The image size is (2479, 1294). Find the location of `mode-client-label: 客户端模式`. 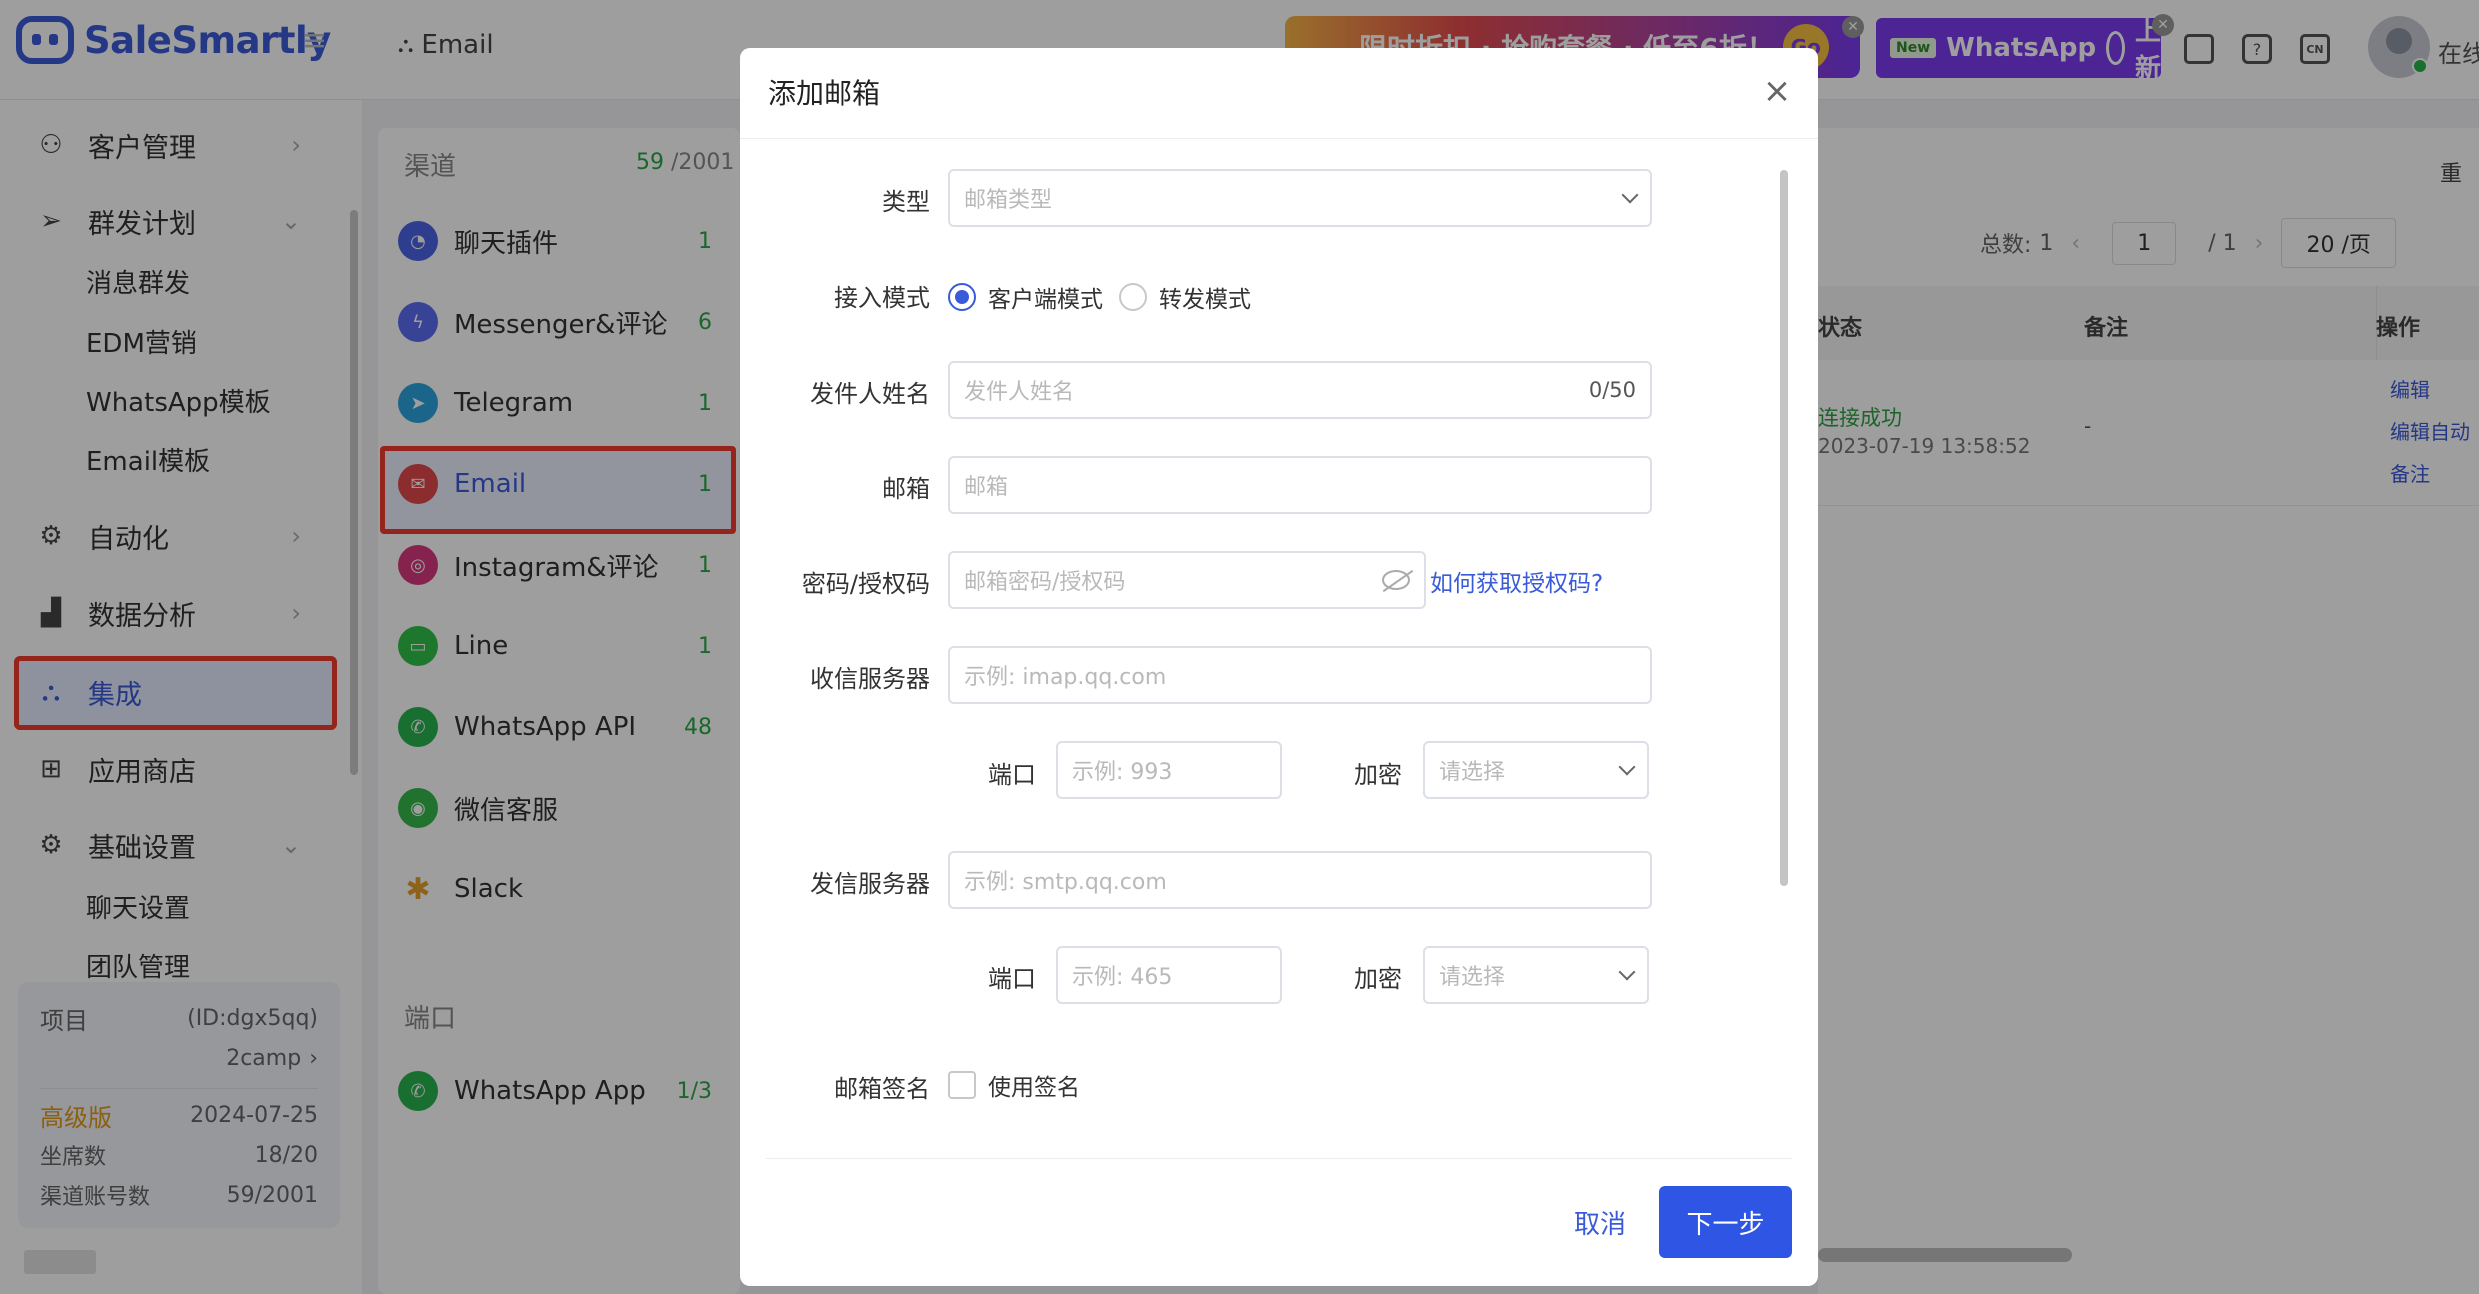

mode-client-label: 客户端模式 is located at coordinates (1045, 300).